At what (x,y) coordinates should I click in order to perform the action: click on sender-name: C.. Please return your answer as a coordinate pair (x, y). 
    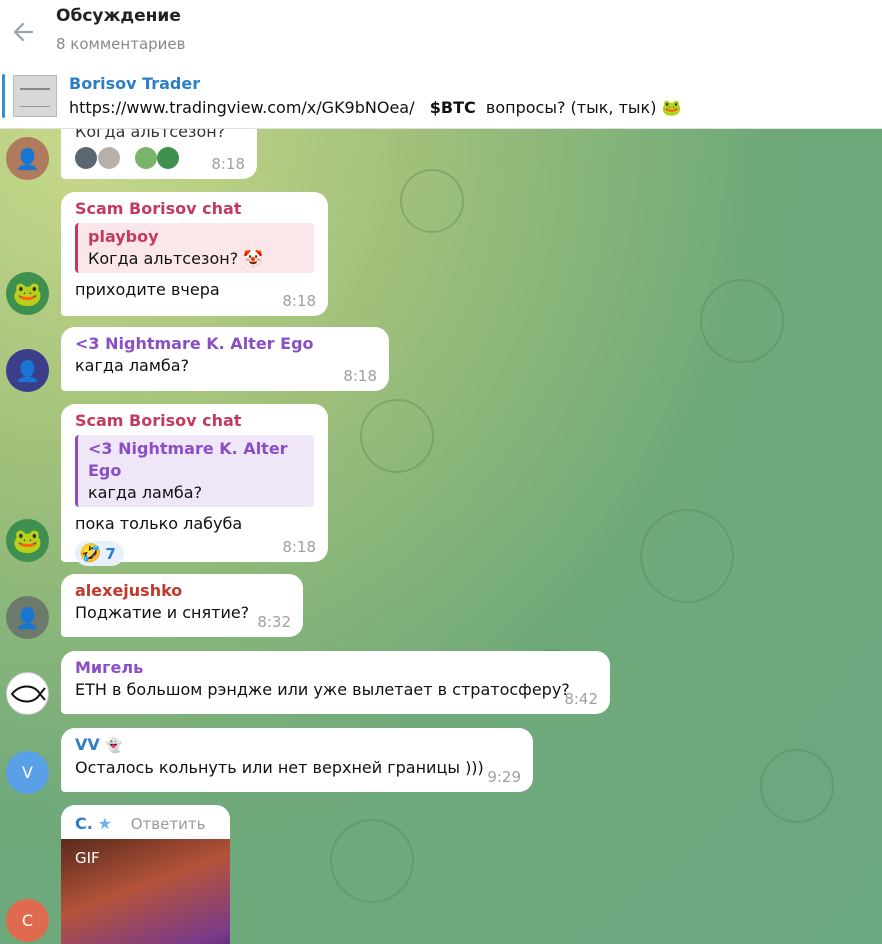
    Looking at the image, I should click on (84, 823).